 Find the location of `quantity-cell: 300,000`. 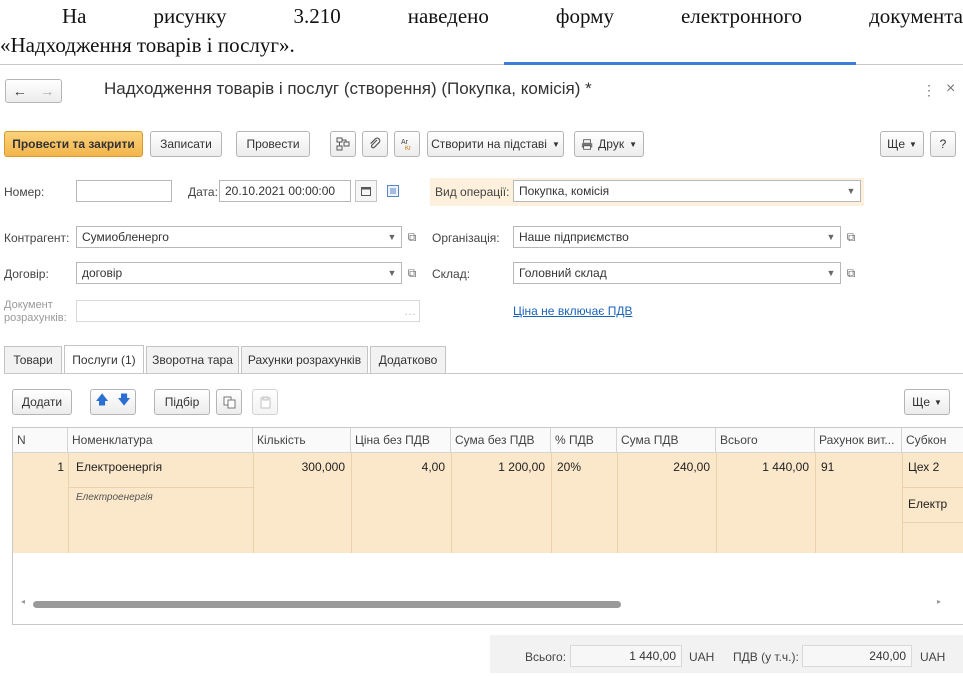

quantity-cell: 300,000 is located at coordinates (299, 467).